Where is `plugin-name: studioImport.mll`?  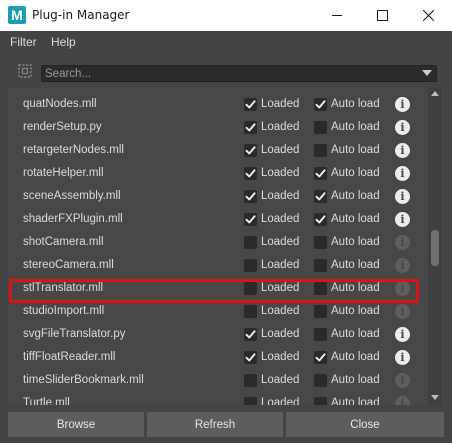
plugin-name: studioImport.mll is located at coordinates (64, 311).